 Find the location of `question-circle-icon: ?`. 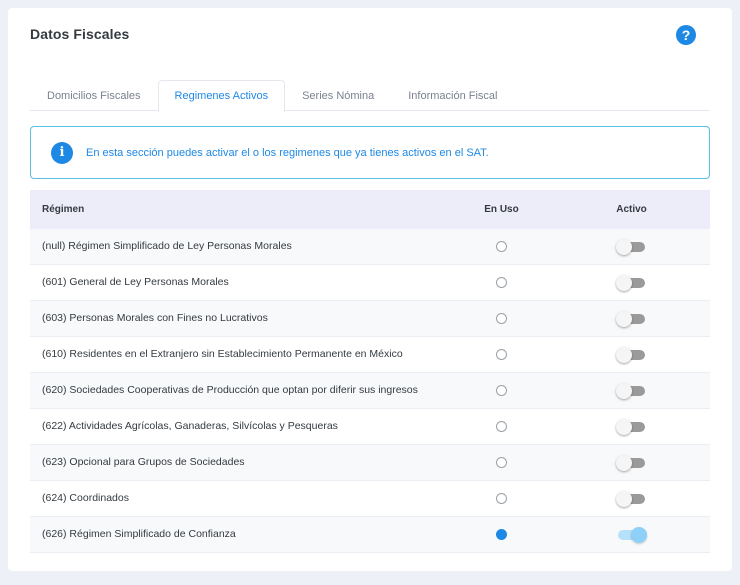

question-circle-icon: ? is located at coordinates (686, 35).